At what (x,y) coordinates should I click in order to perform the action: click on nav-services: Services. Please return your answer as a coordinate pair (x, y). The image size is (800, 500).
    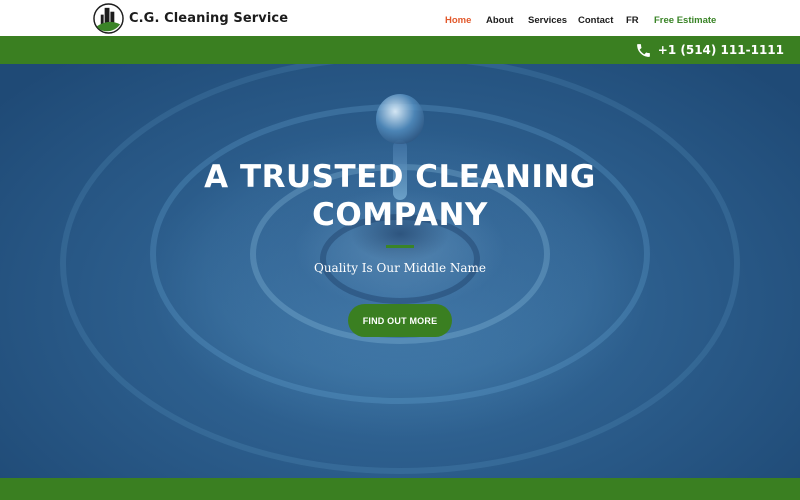
    Looking at the image, I should click on (547, 20).